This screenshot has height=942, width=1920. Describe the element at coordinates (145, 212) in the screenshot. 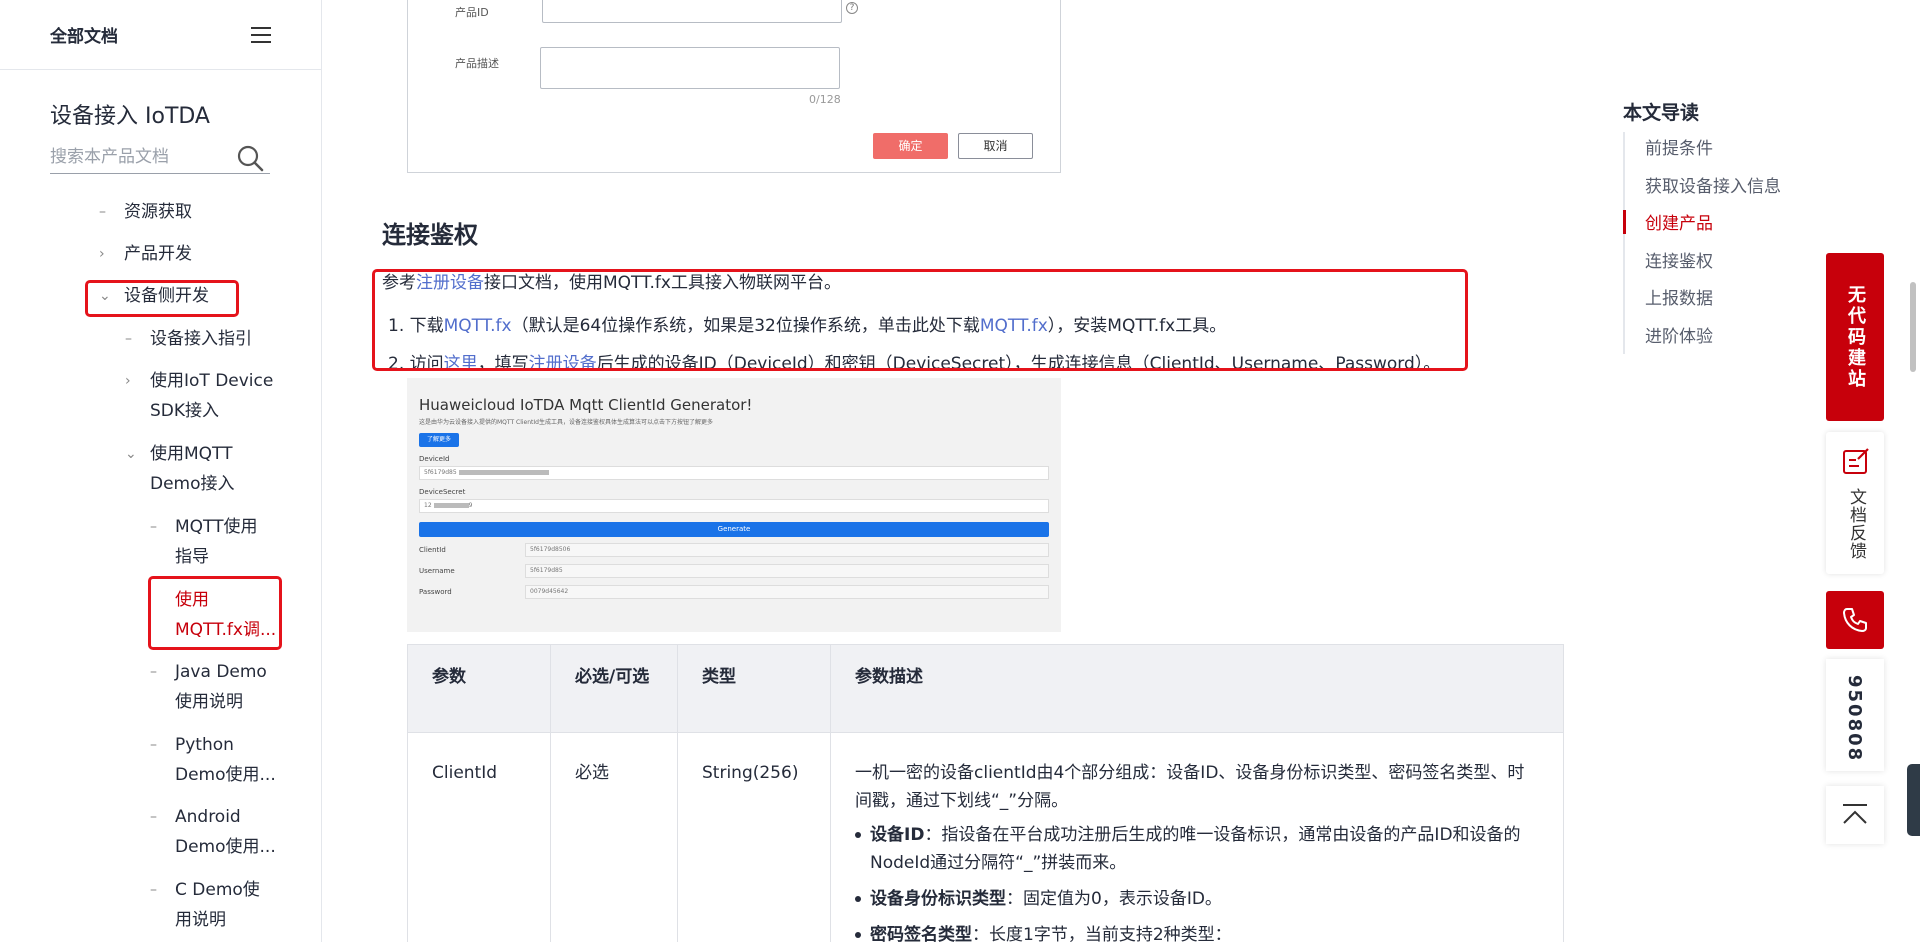

I see `sidebar-item-resources: – 资源获取` at that location.